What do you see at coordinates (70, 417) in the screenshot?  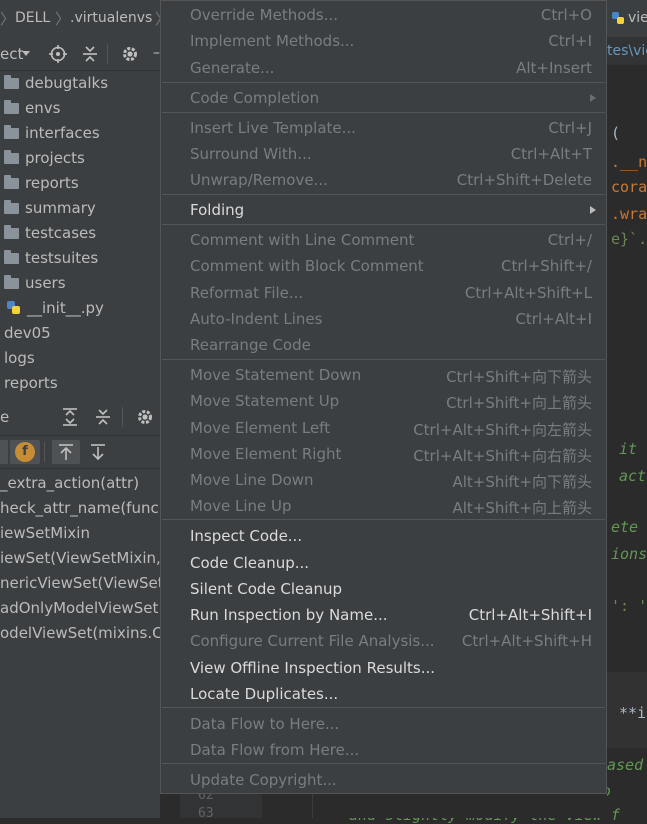 I see `expand-all-icon` at bounding box center [70, 417].